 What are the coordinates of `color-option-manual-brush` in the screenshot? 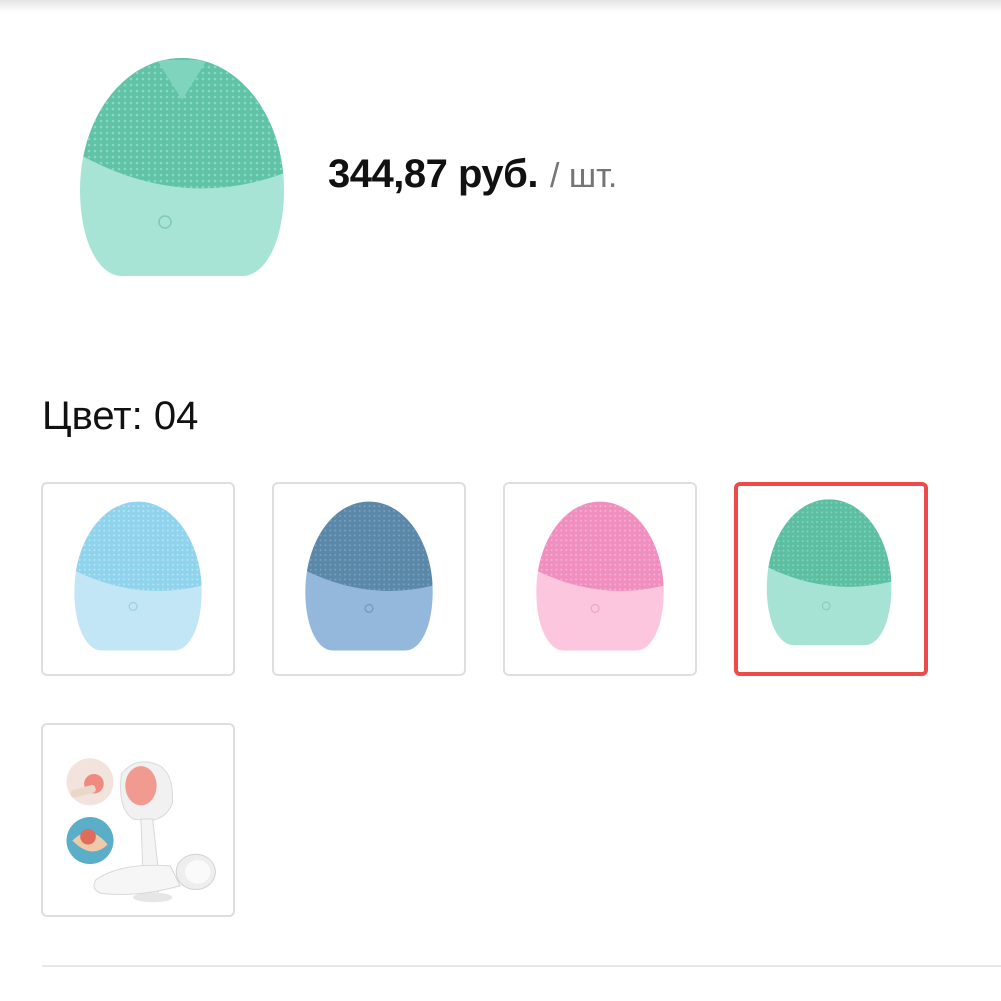 It's located at (138, 820).